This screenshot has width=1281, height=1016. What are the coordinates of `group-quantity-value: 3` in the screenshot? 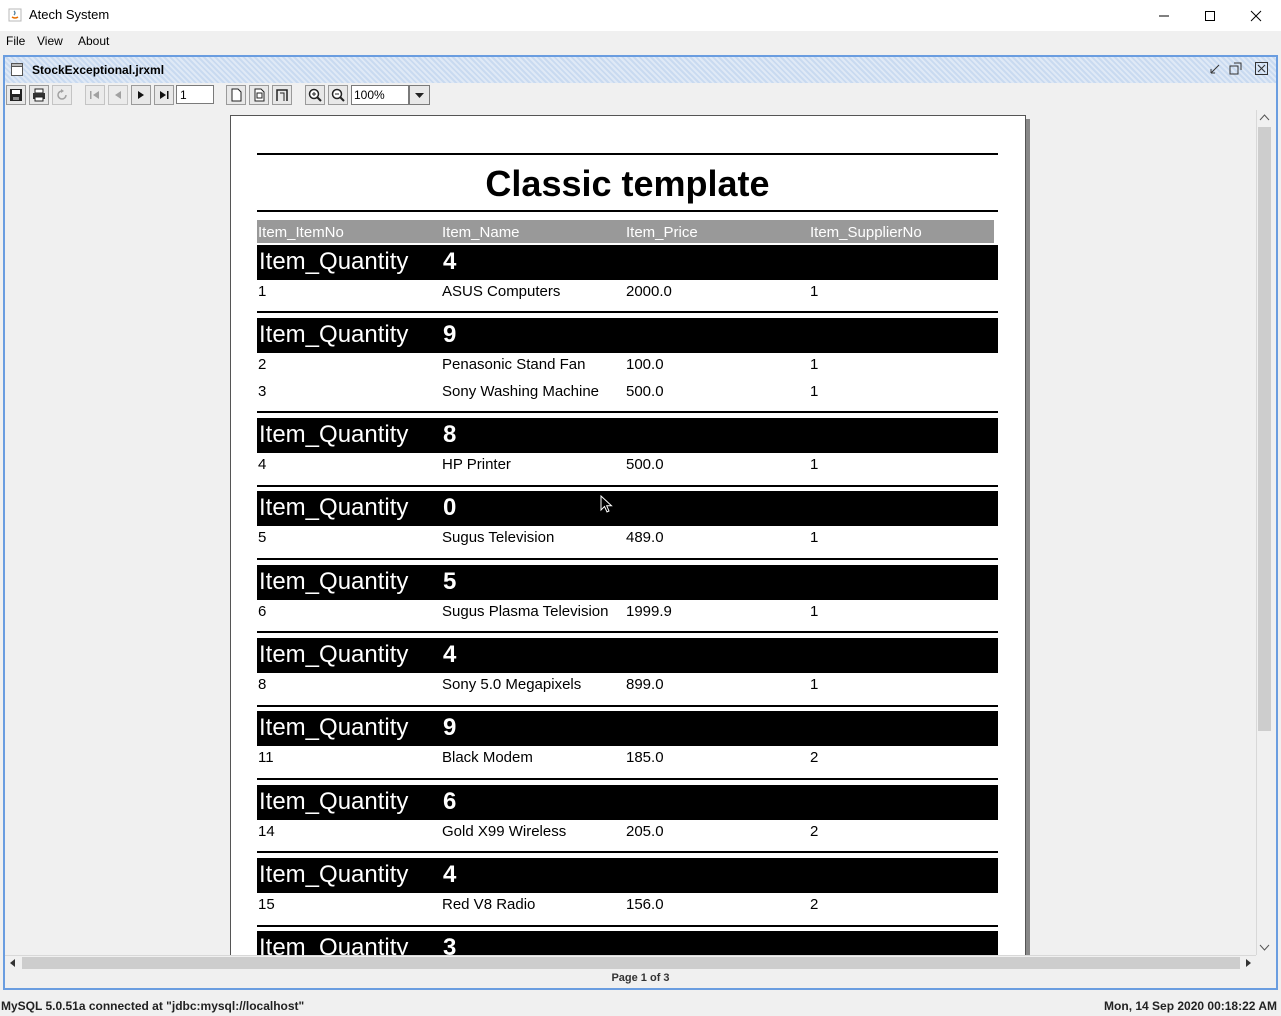 It's located at (450, 944).